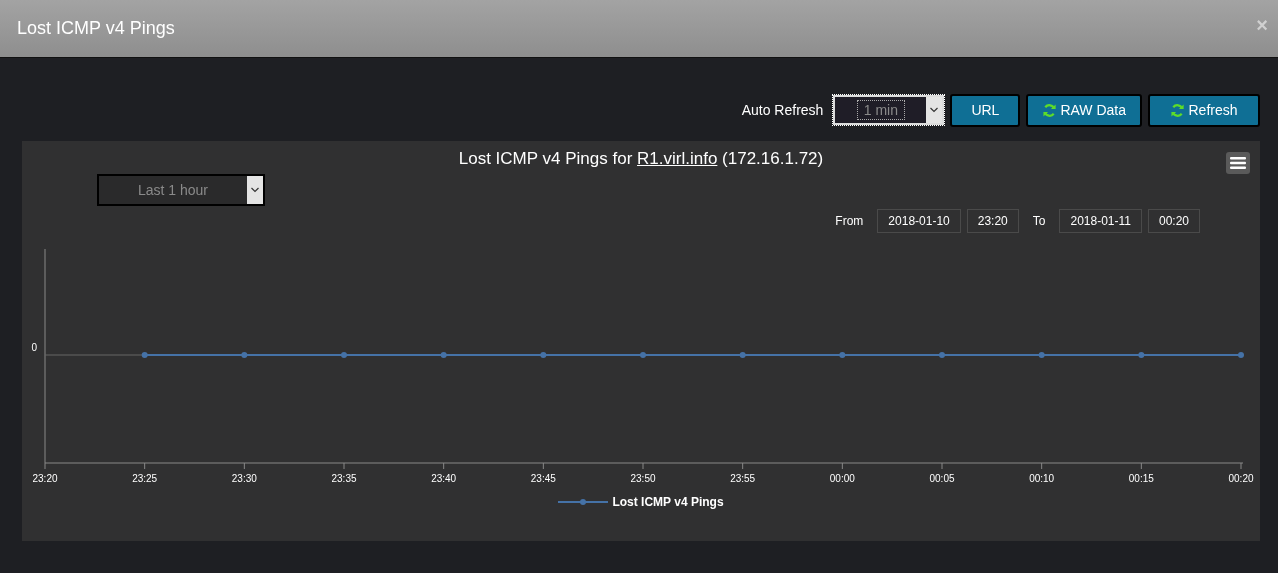 This screenshot has height=573, width=1278. What do you see at coordinates (643, 478) in the screenshot?
I see `x-tick-label: 23:50` at bounding box center [643, 478].